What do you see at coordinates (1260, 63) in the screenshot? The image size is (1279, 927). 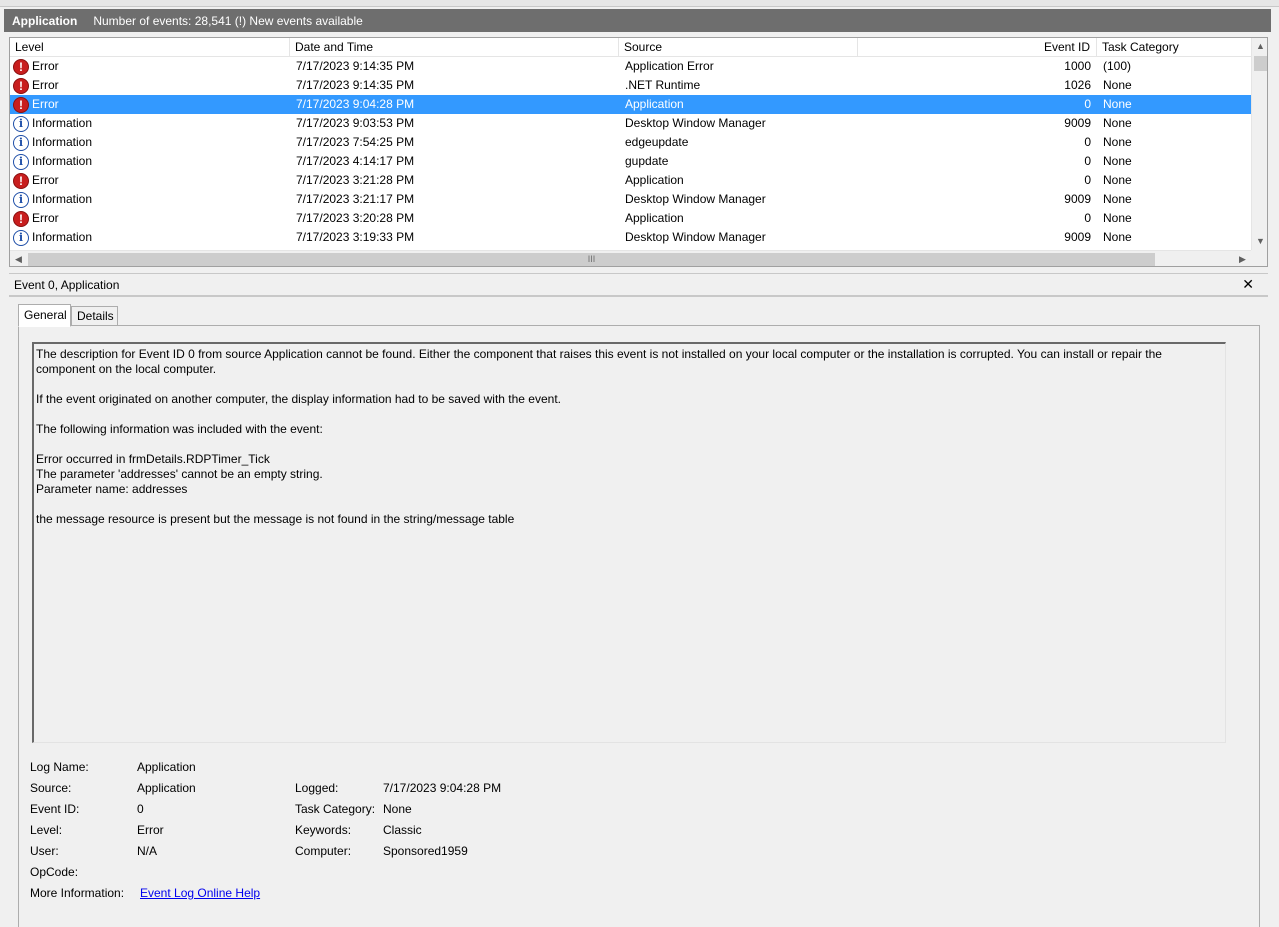 I see `vertical-scroll-thumb` at bounding box center [1260, 63].